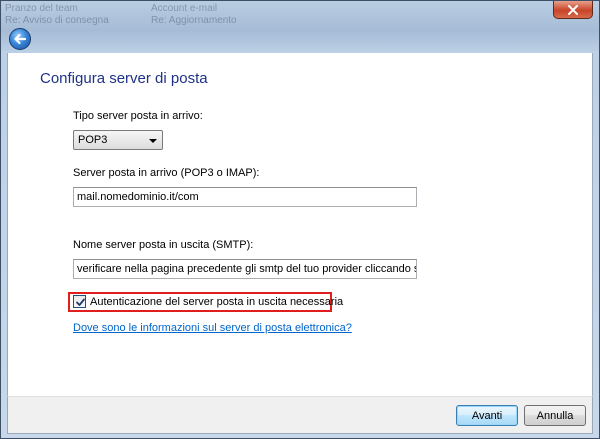  Describe the element at coordinates (163, 245) in the screenshot. I see `outgoing-server-label: Nome server posta in uscita (SMTP):` at that location.